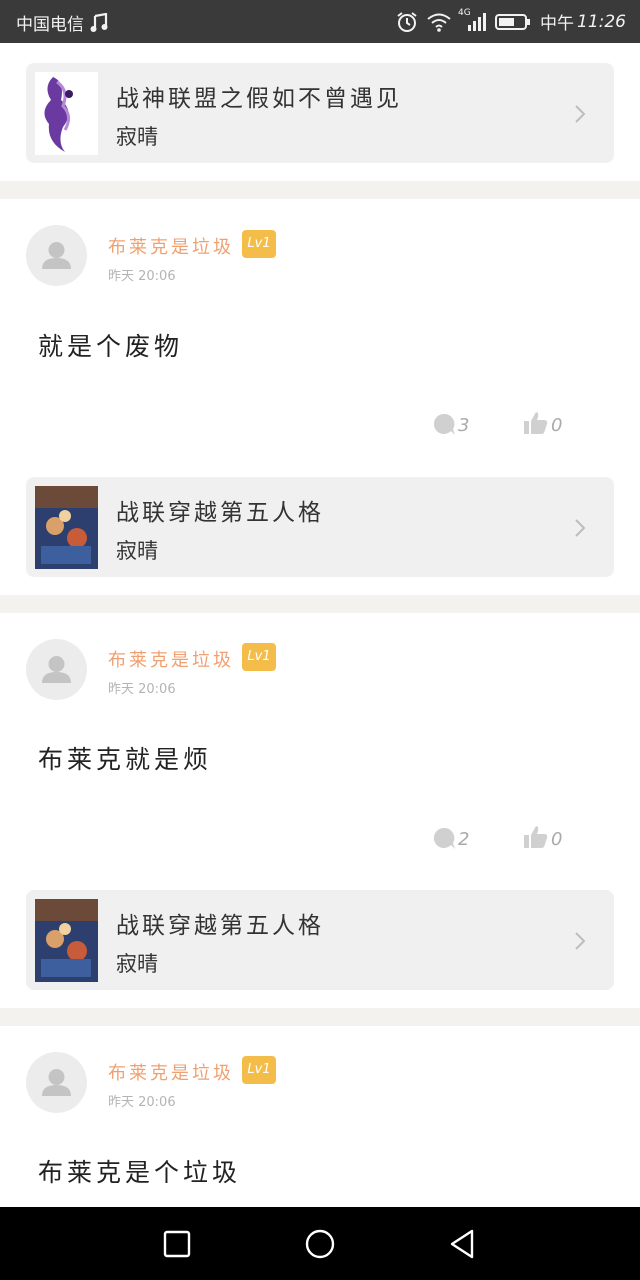  What do you see at coordinates (601, 21) in the screenshot?
I see `clock-time: 11:26` at bounding box center [601, 21].